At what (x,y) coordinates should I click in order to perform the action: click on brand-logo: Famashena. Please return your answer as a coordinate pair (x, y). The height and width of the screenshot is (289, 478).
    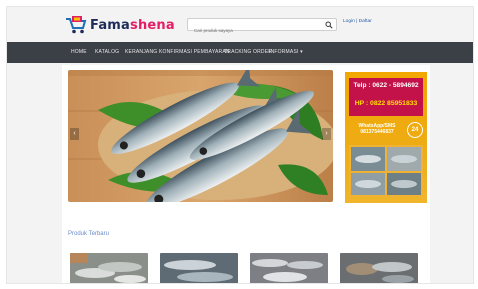
    Looking at the image, I should click on (120, 25).